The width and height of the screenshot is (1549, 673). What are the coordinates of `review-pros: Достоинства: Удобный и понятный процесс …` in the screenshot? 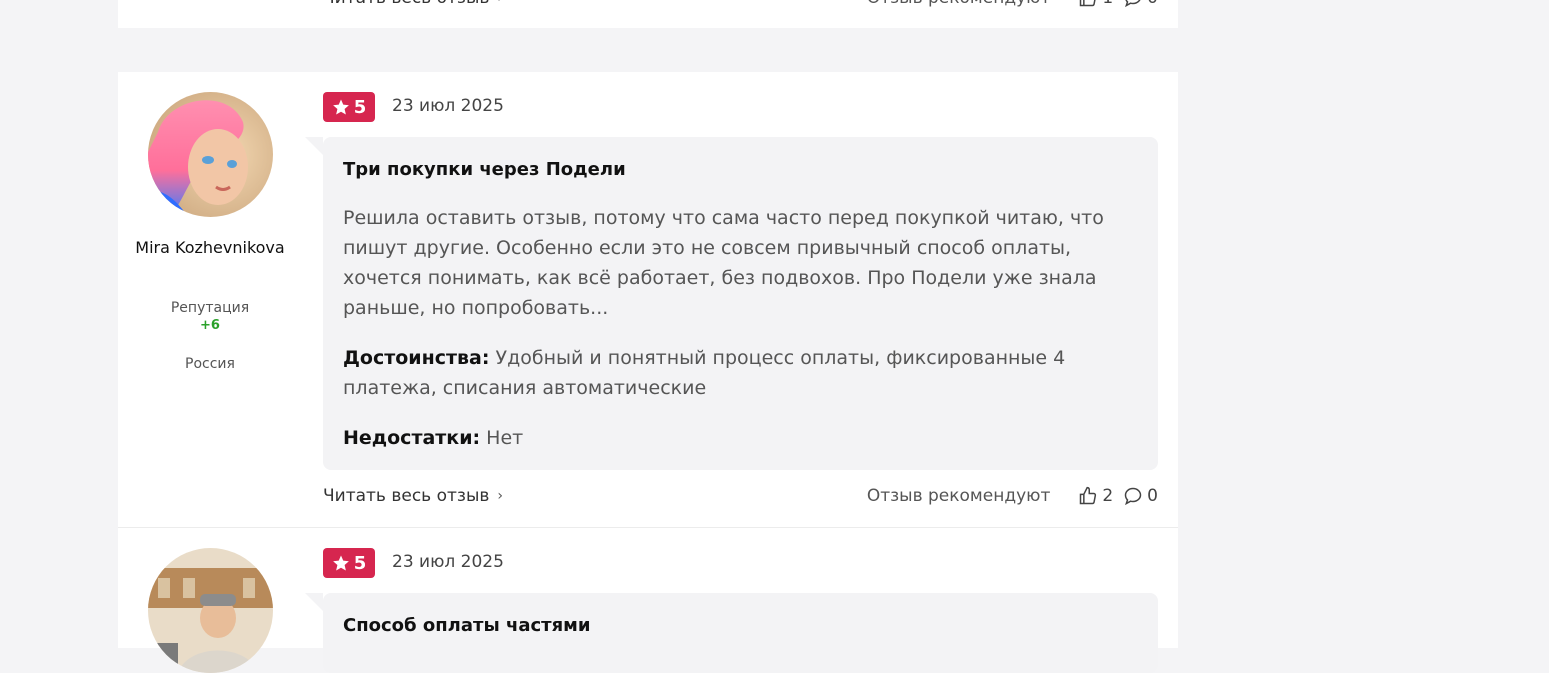 It's located at (743, 373).